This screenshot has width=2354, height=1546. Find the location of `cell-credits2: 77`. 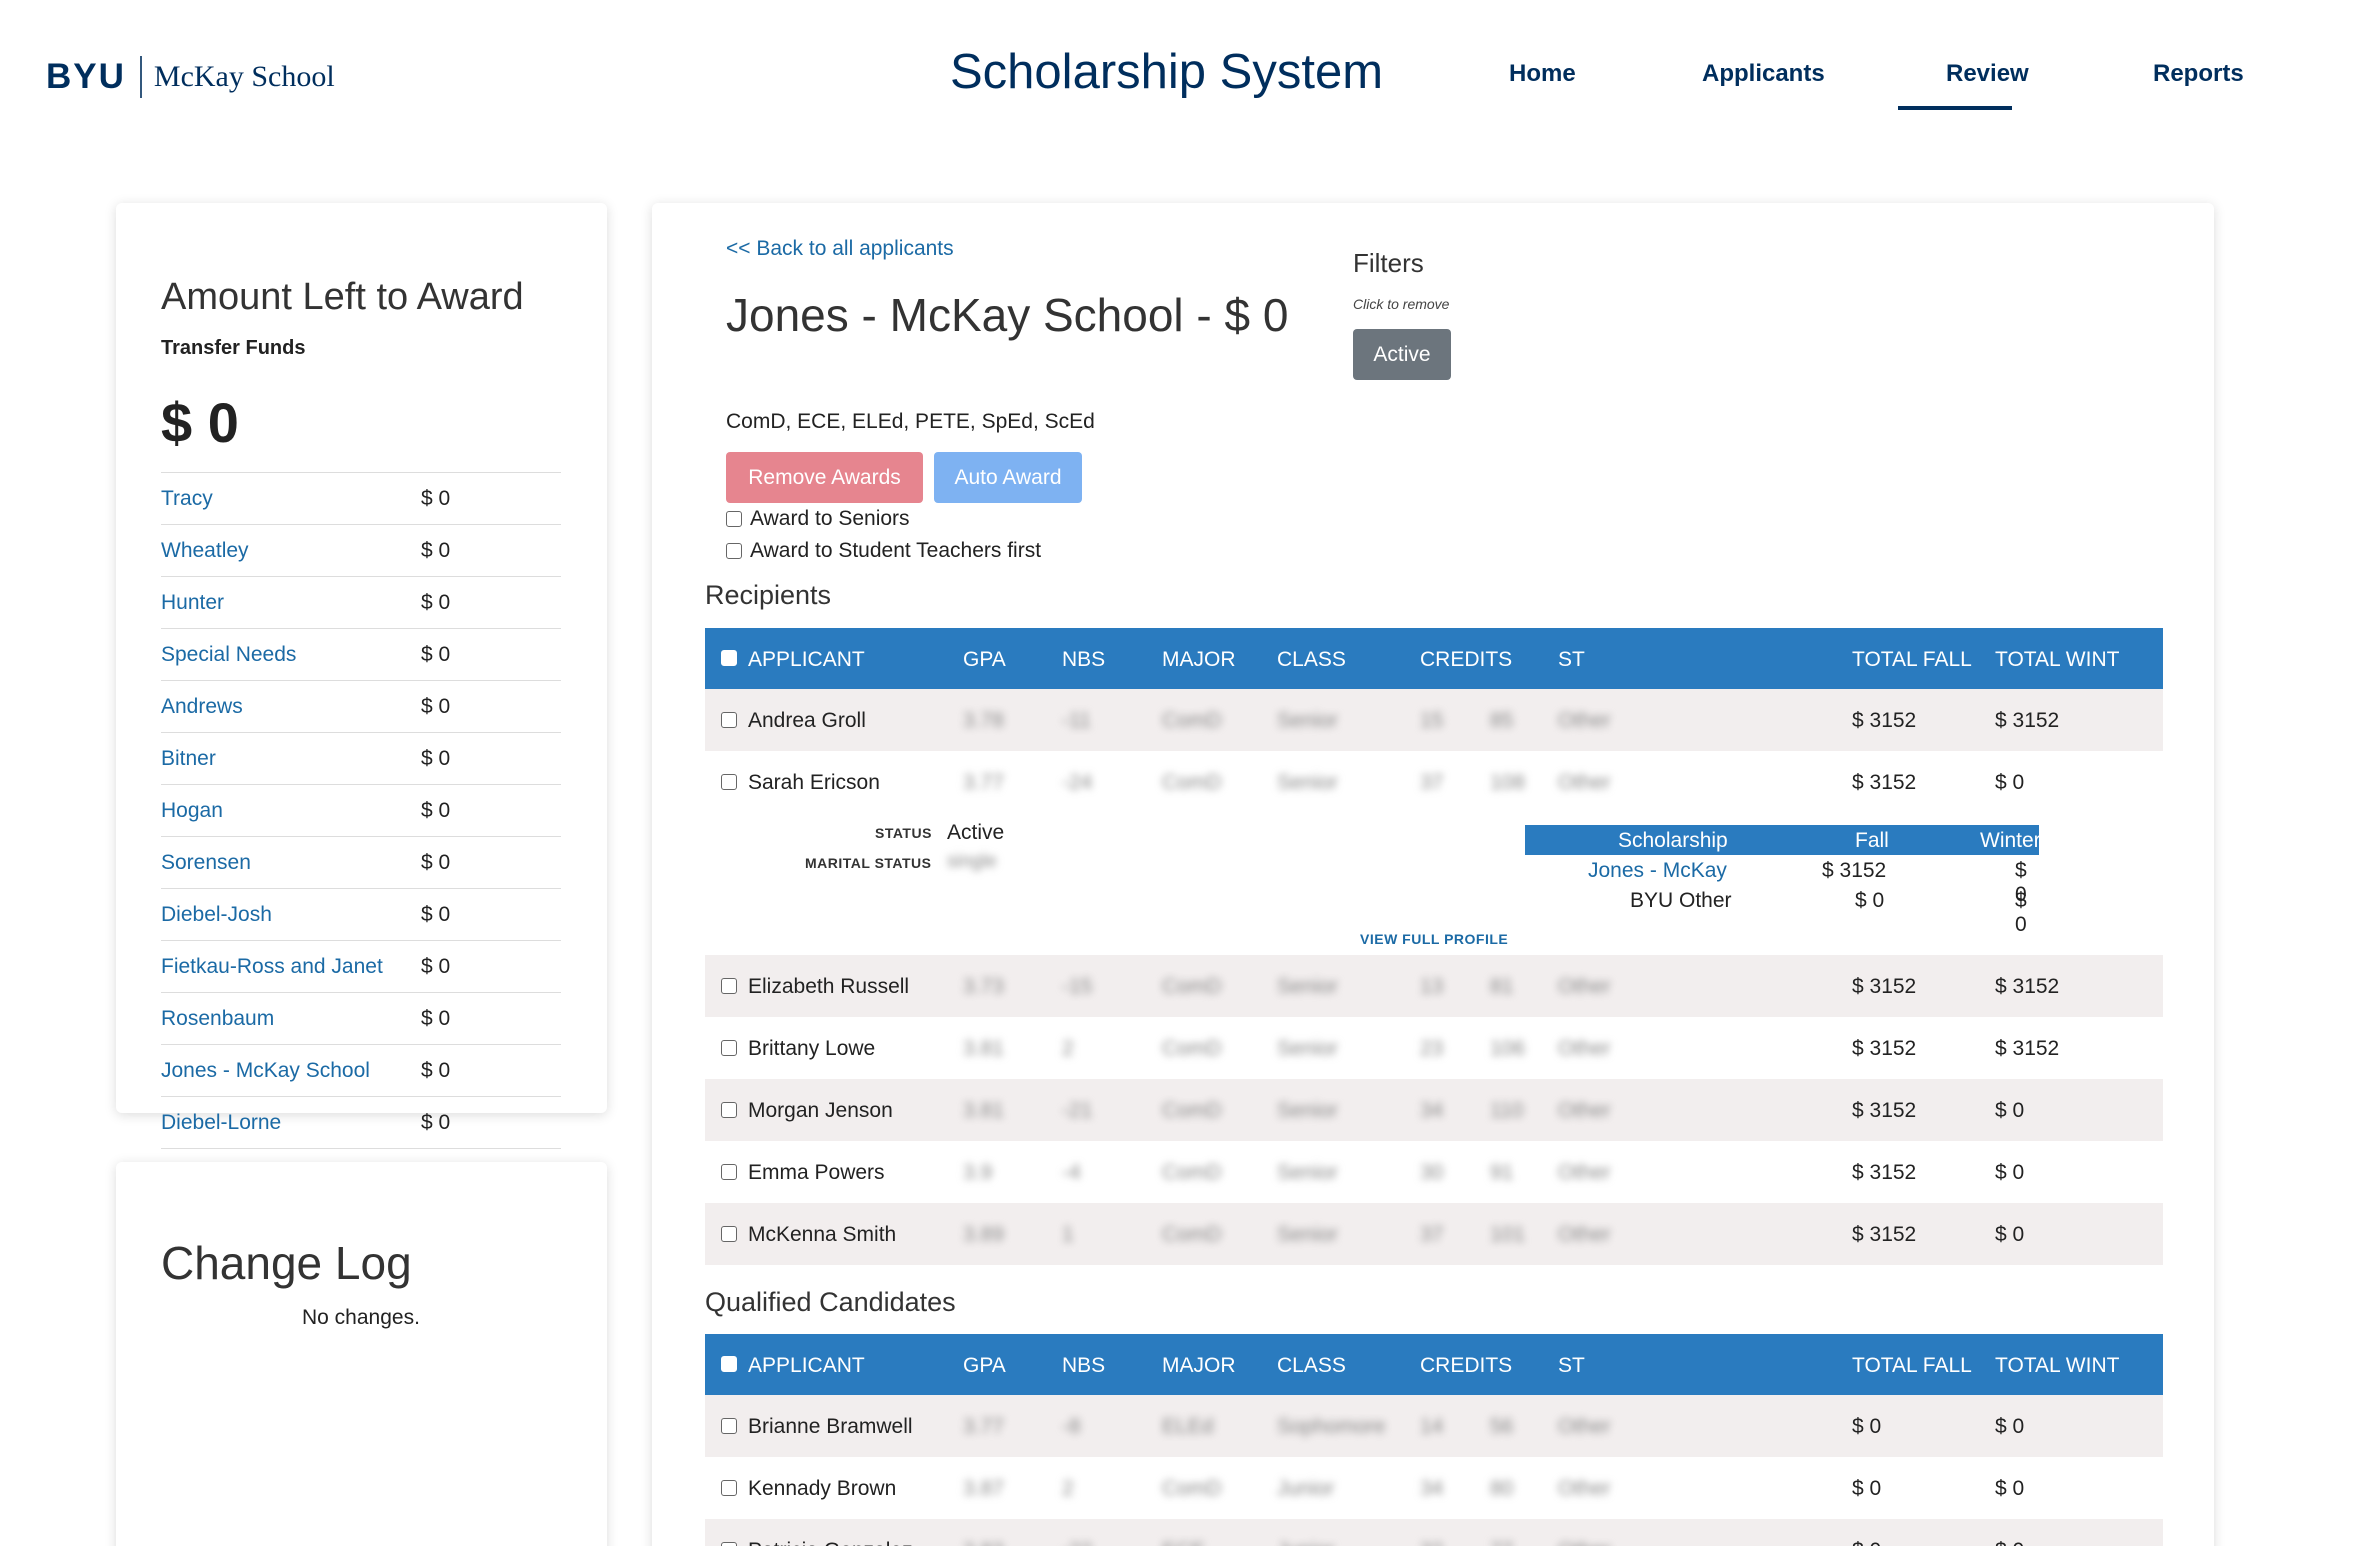

cell-credits2: 77 is located at coordinates (1501, 1542).